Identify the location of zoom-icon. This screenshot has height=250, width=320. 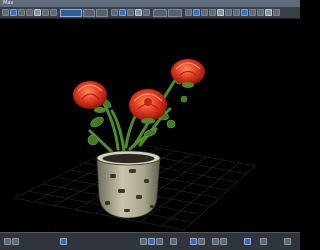
(193, 241).